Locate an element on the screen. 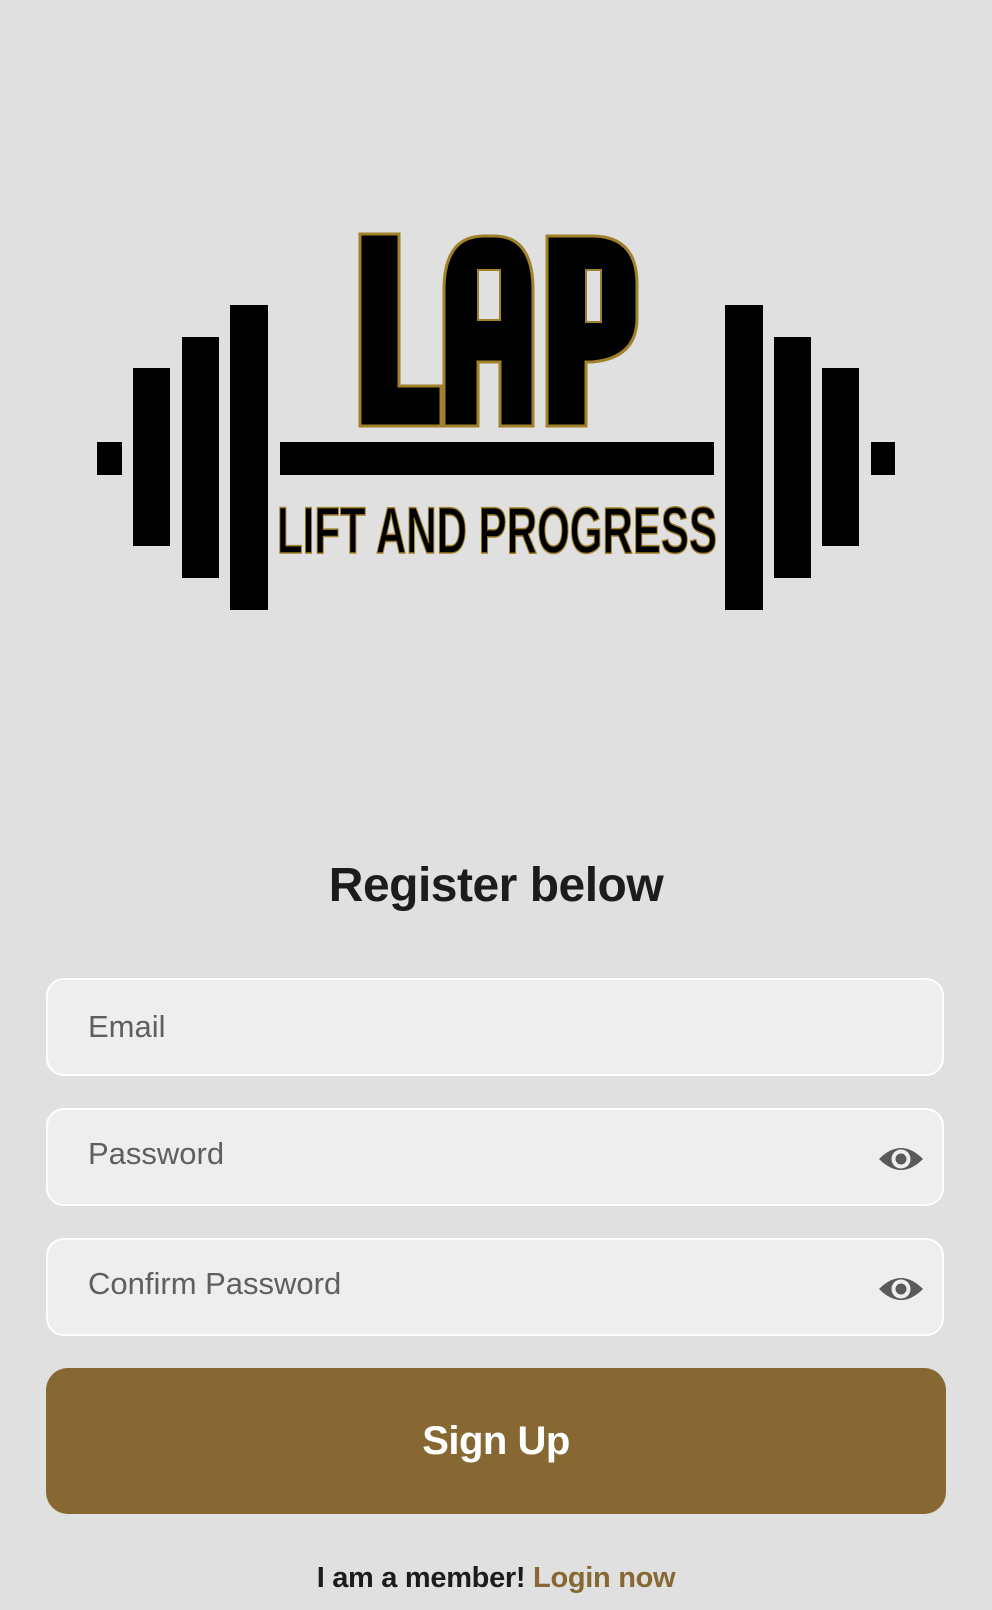 Image resolution: width=992 pixels, height=1610 pixels. email-field-container is located at coordinates (495, 1027).